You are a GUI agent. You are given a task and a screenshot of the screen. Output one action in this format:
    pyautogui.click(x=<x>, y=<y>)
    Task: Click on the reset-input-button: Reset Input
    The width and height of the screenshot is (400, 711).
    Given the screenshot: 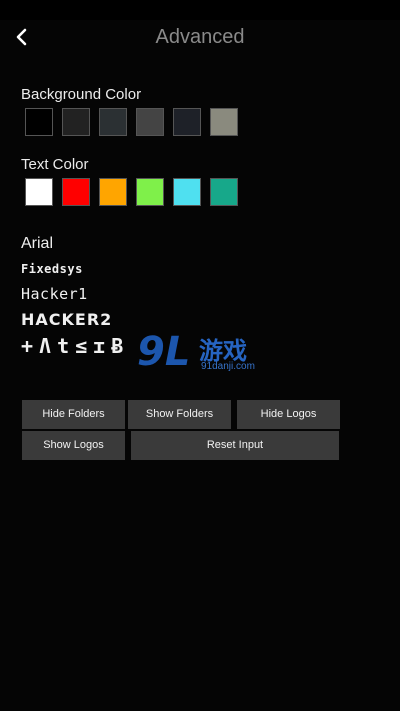 What is the action you would take?
    pyautogui.click(x=235, y=445)
    